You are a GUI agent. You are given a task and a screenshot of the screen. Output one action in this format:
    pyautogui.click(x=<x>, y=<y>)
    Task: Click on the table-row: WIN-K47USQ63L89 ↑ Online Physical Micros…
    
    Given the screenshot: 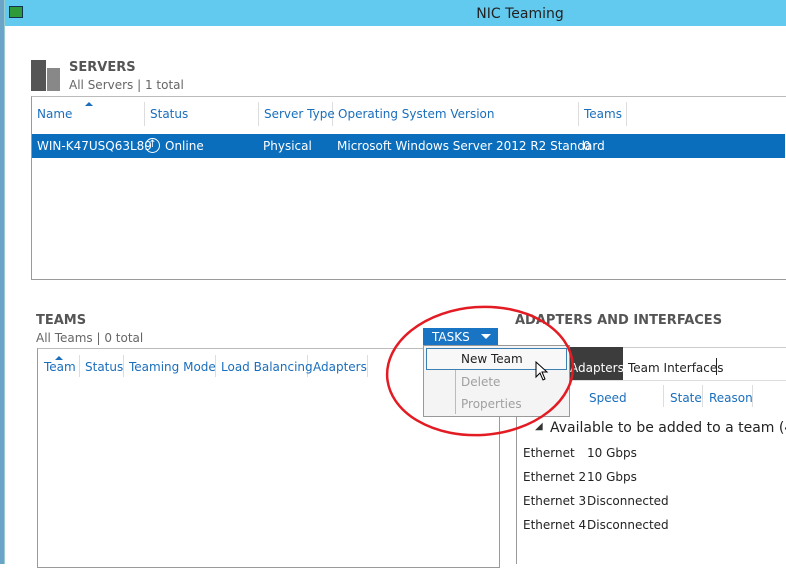 What is the action you would take?
    pyautogui.click(x=408, y=146)
    